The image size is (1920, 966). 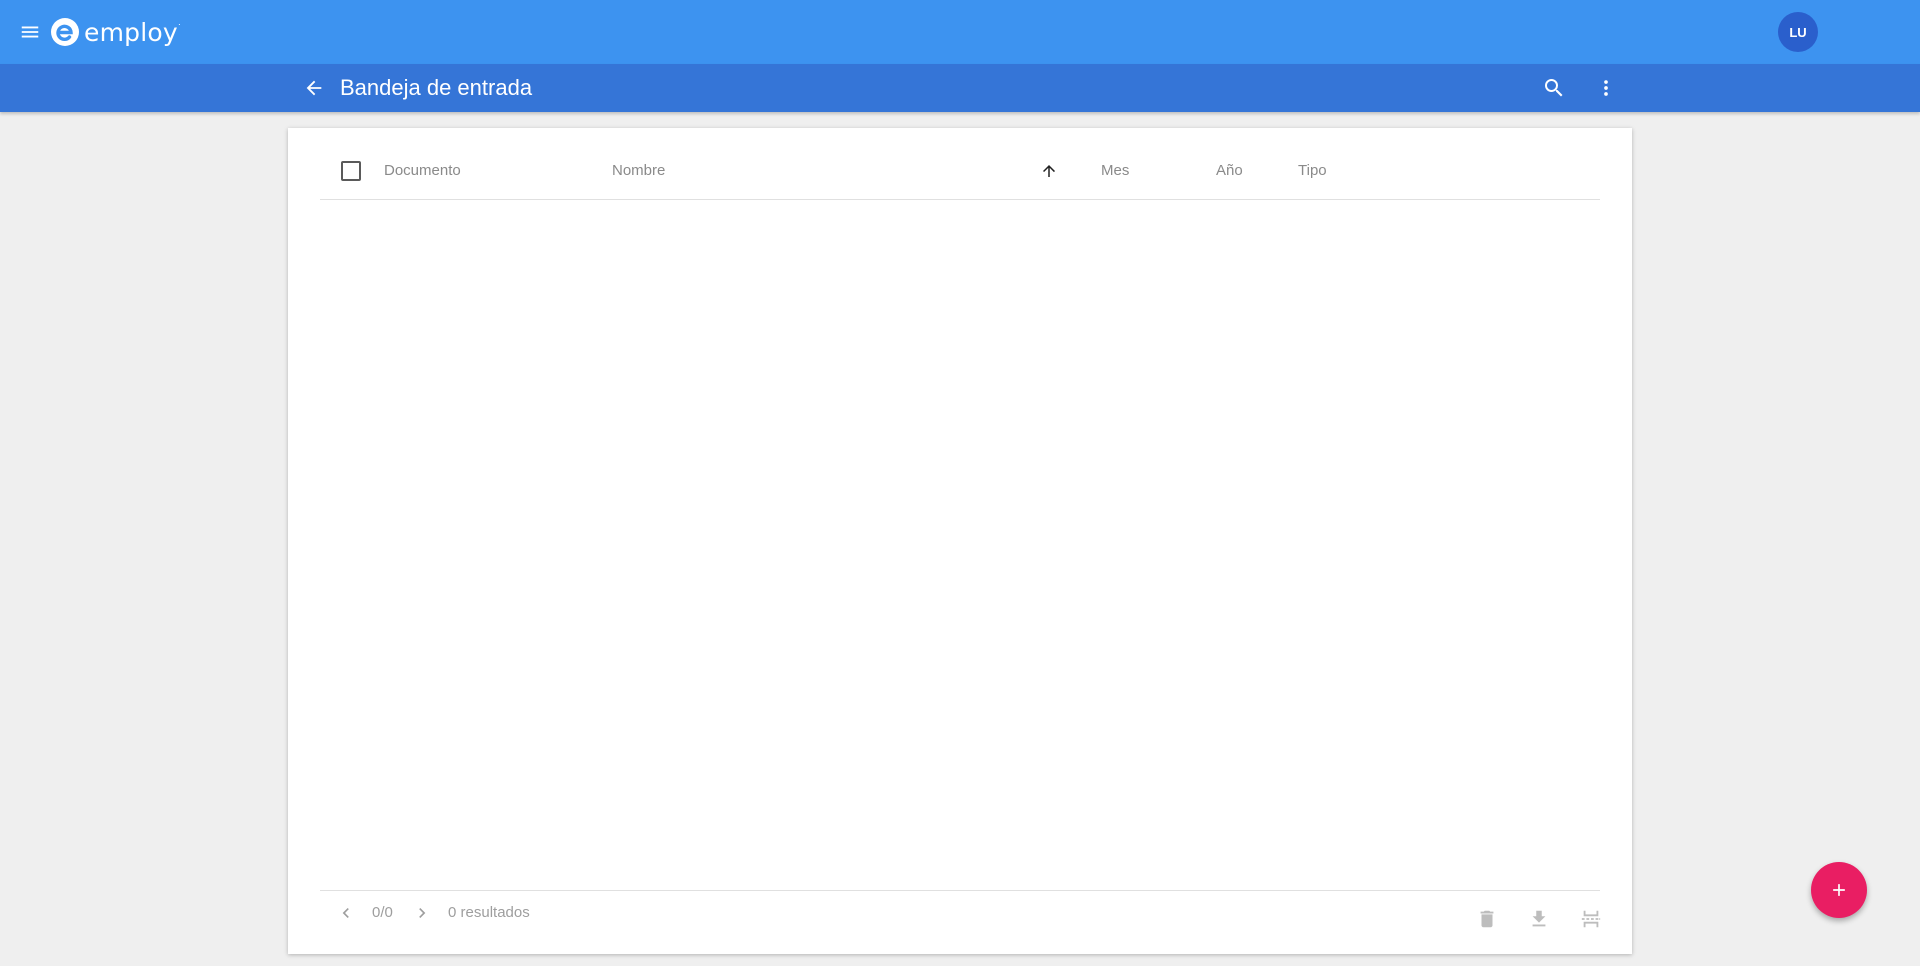 I want to click on delete-icon, so click(x=1487, y=919).